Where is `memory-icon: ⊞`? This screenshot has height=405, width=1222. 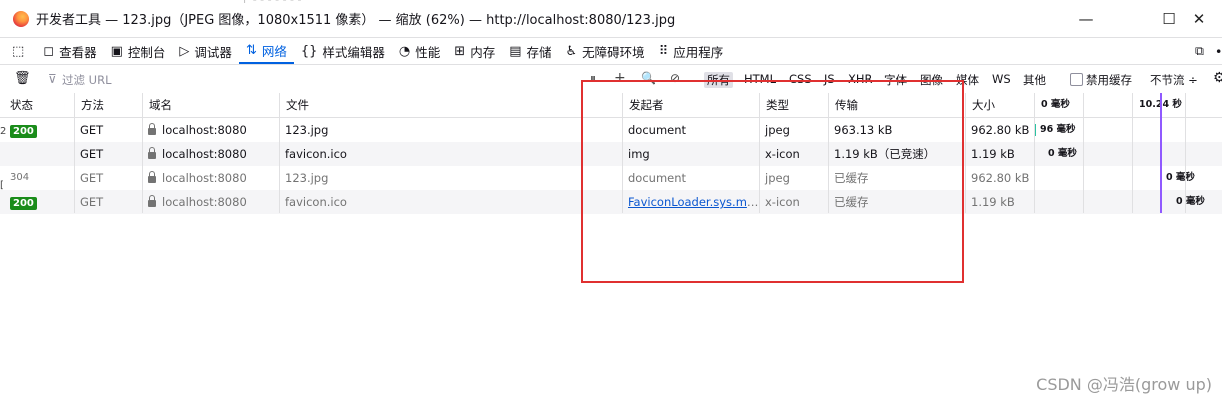 memory-icon: ⊞ is located at coordinates (460, 51).